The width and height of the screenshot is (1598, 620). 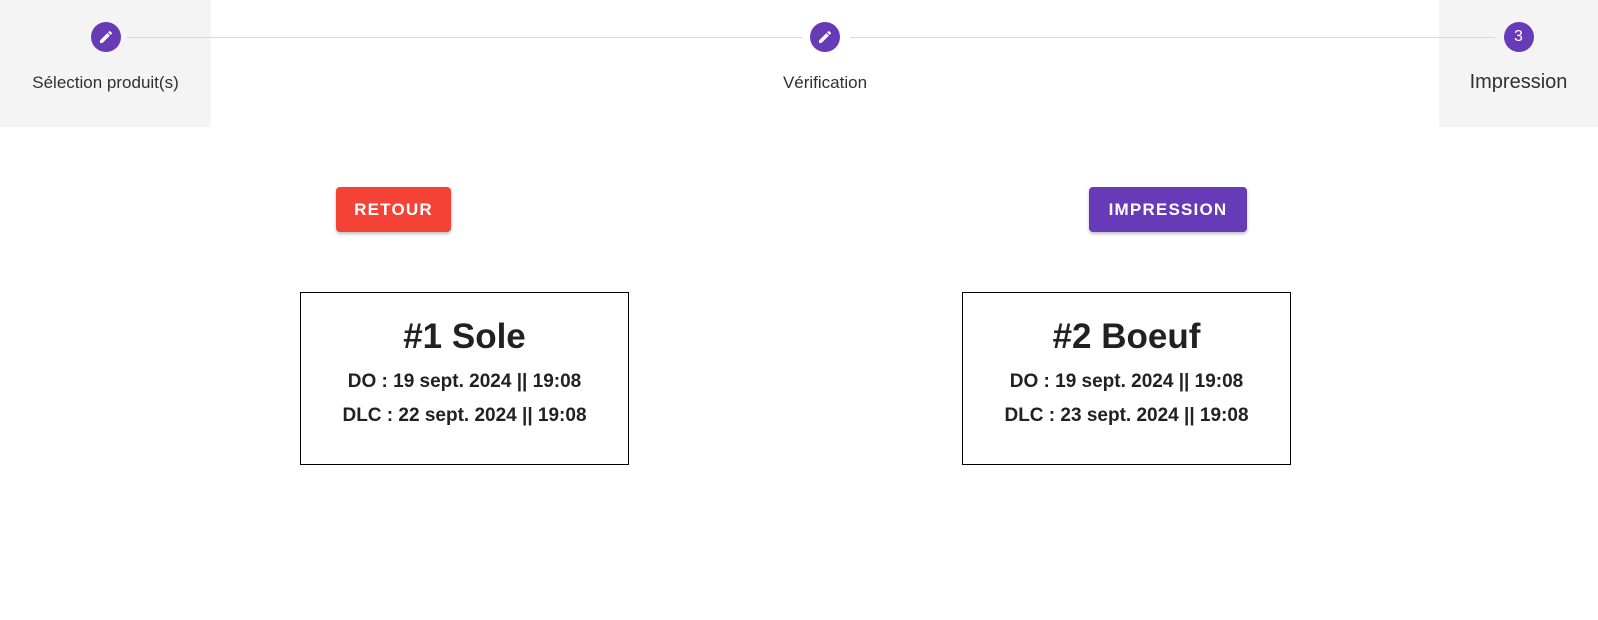 I want to click on step-label: Sélection produit(s), so click(x=105, y=82).